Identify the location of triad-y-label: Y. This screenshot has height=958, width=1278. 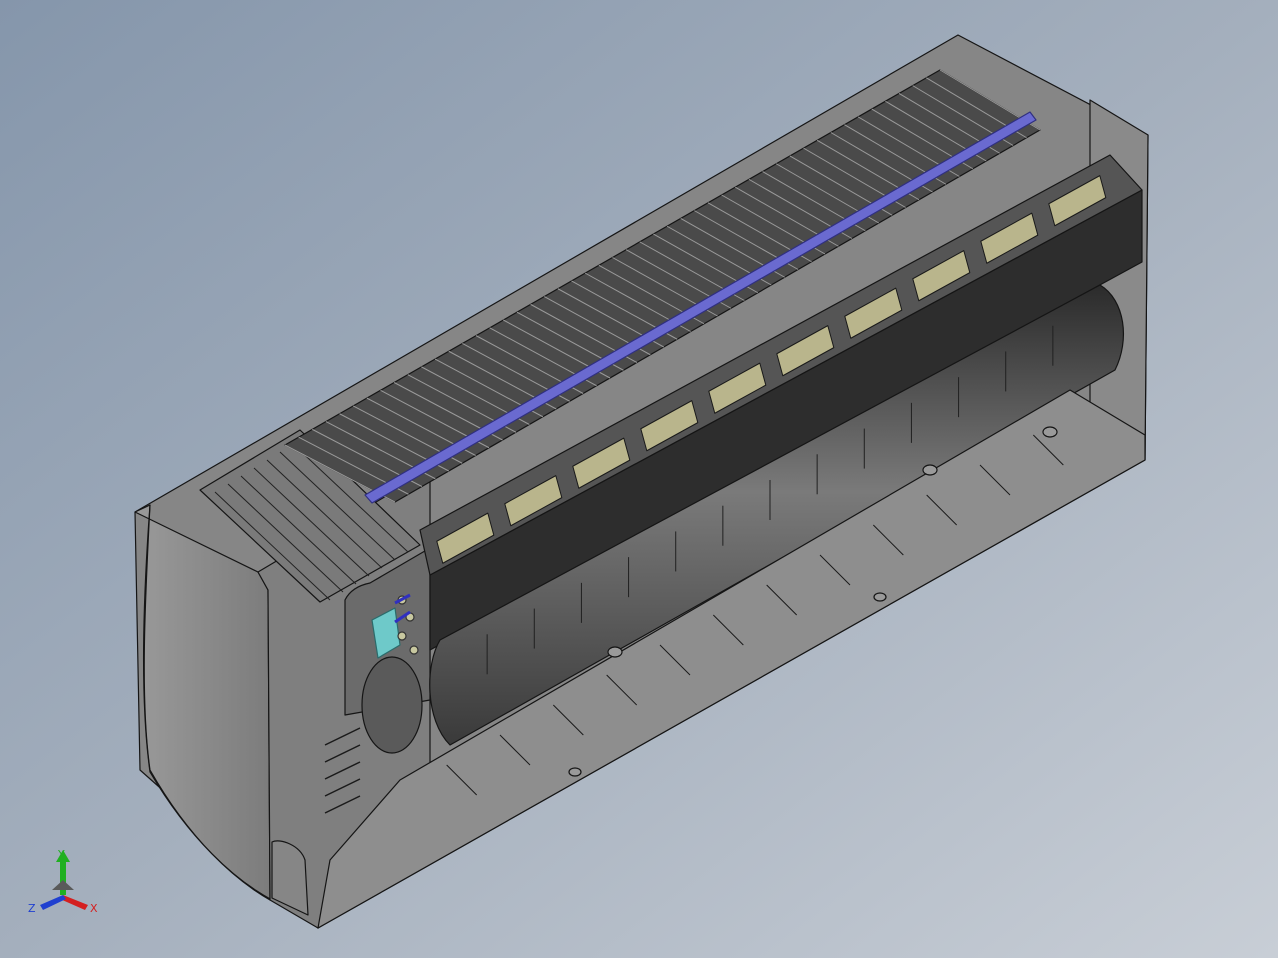
(61, 854).